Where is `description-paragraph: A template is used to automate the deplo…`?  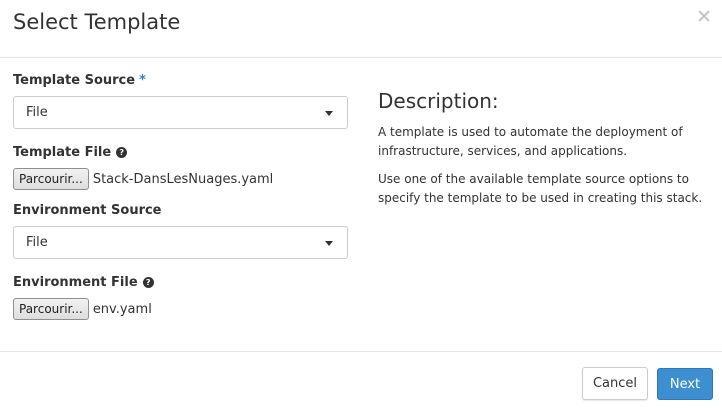 description-paragraph: A template is used to automate the deplo… is located at coordinates (530, 141).